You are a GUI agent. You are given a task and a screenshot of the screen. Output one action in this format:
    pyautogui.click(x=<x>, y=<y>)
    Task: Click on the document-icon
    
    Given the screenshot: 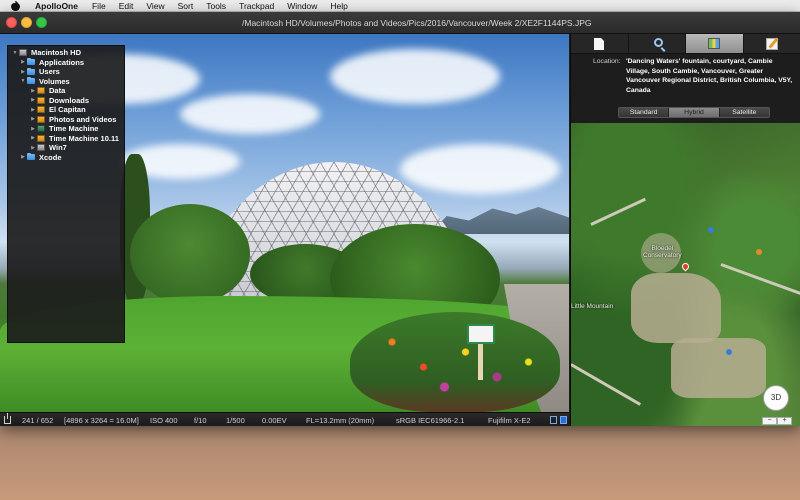 What is the action you would take?
    pyautogui.click(x=599, y=44)
    